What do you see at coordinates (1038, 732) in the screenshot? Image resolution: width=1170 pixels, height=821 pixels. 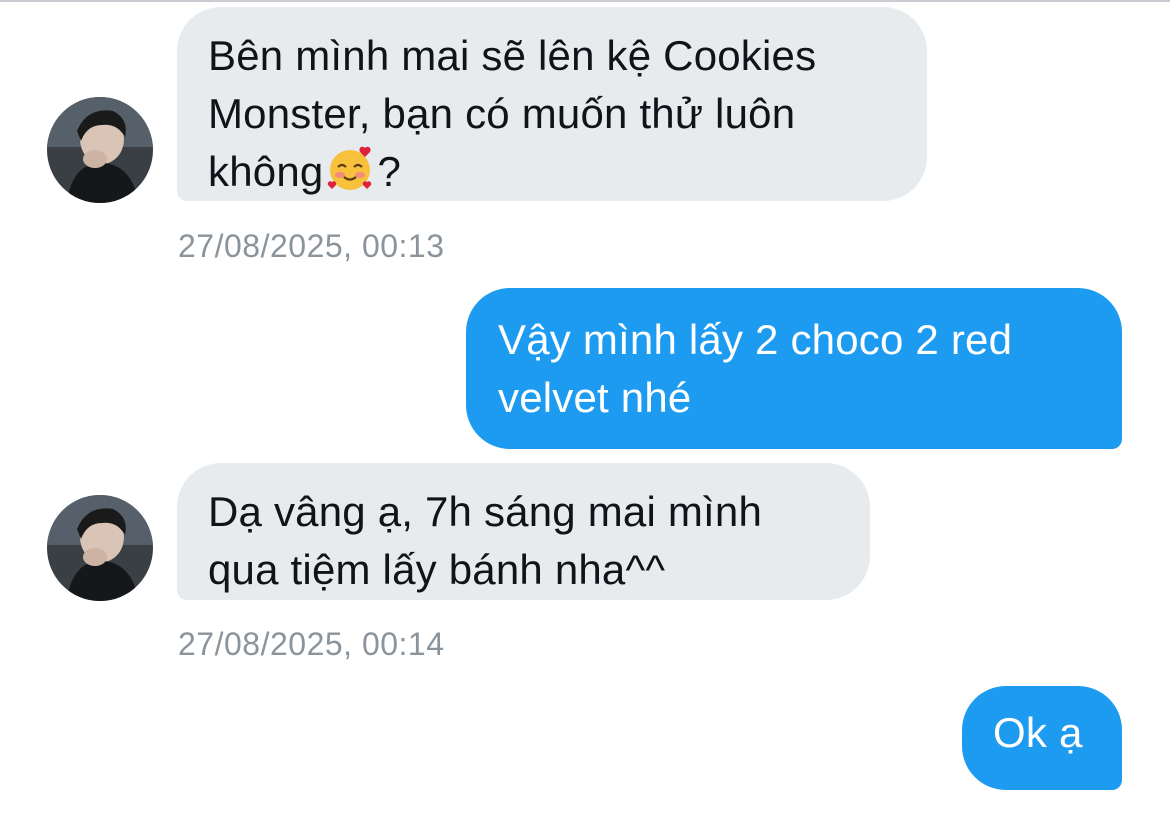 I see `message-text: Ok ạ` at bounding box center [1038, 732].